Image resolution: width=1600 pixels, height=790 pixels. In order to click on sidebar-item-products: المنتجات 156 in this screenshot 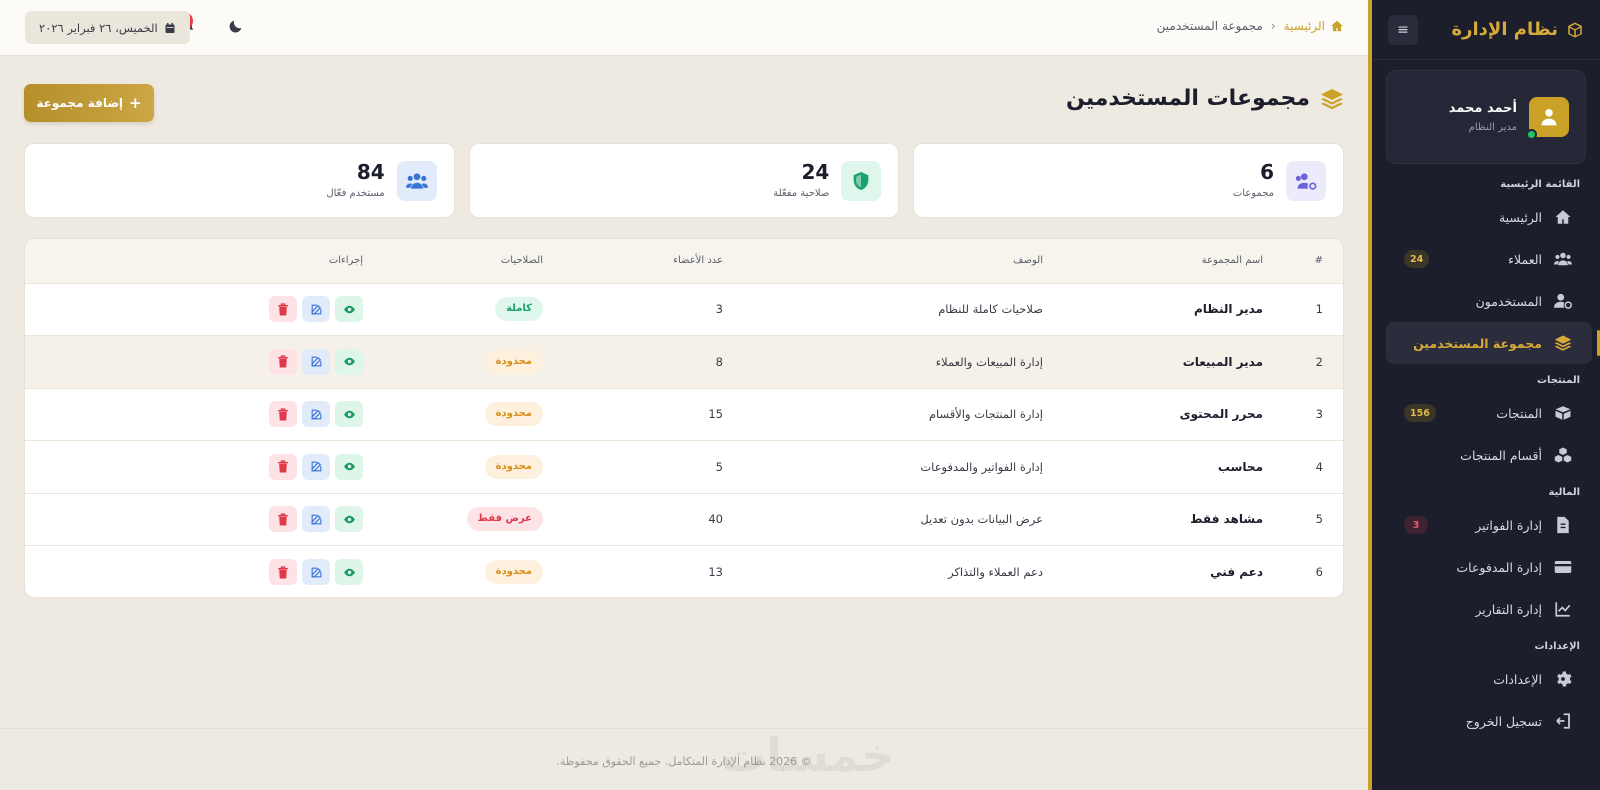, I will do `click(1489, 413)`.